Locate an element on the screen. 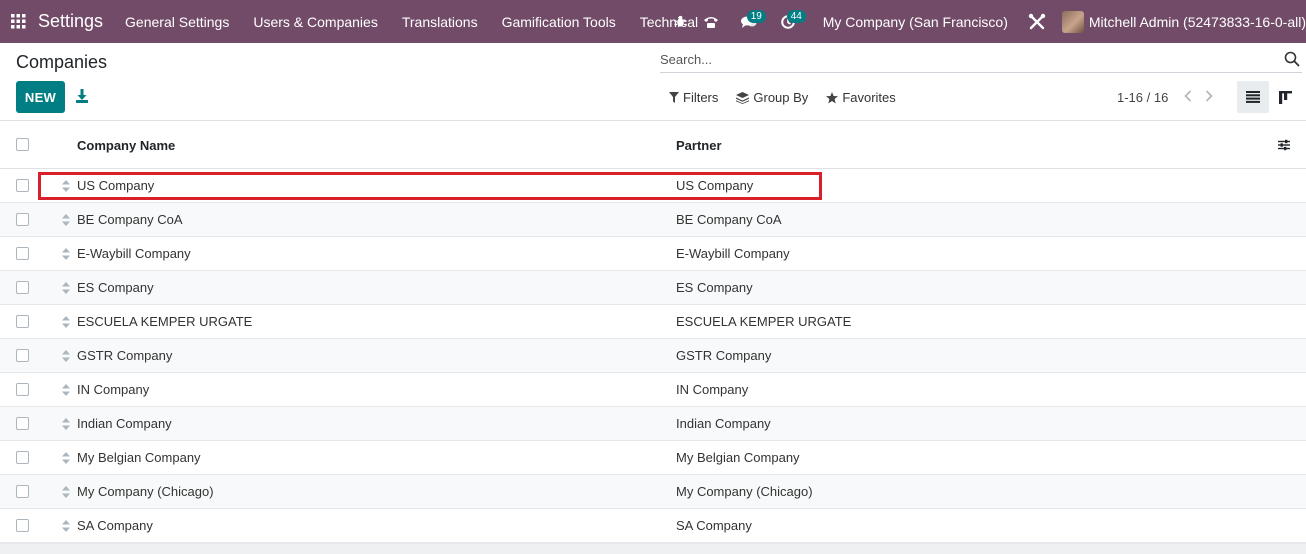 Image resolution: width=1306 pixels, height=554 pixels. cell-company-name: SA Company is located at coordinates (115, 525).